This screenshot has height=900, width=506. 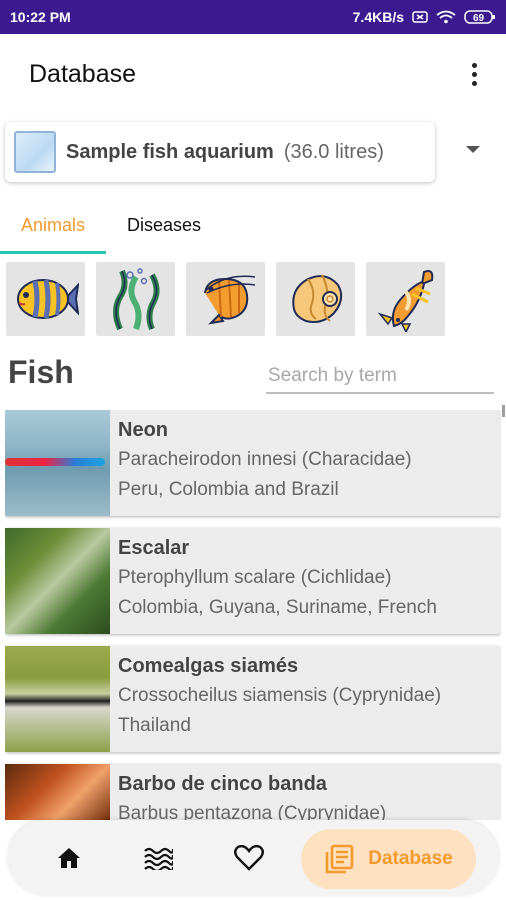 What do you see at coordinates (35, 152) in the screenshot?
I see `aquarium-icon` at bounding box center [35, 152].